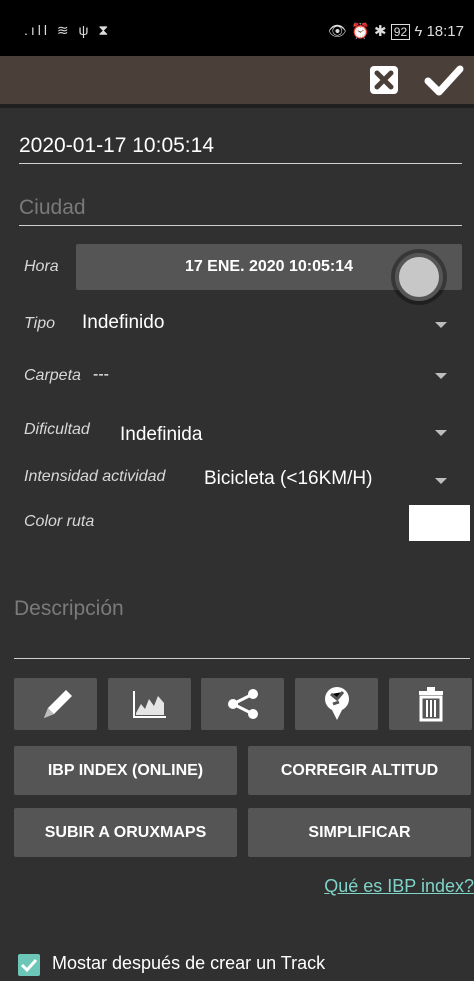  I want to click on edit-button, so click(55, 704).